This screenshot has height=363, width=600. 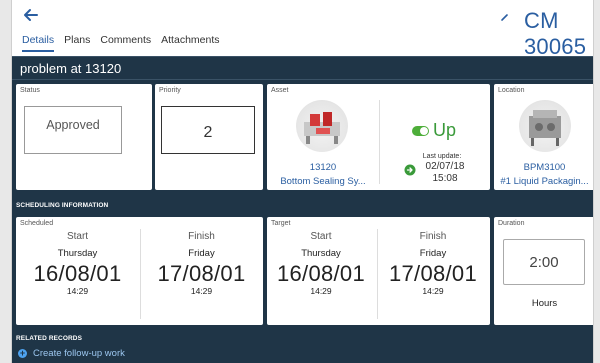 What do you see at coordinates (321, 253) in the screenshot?
I see `target-start-day: Thursday` at bounding box center [321, 253].